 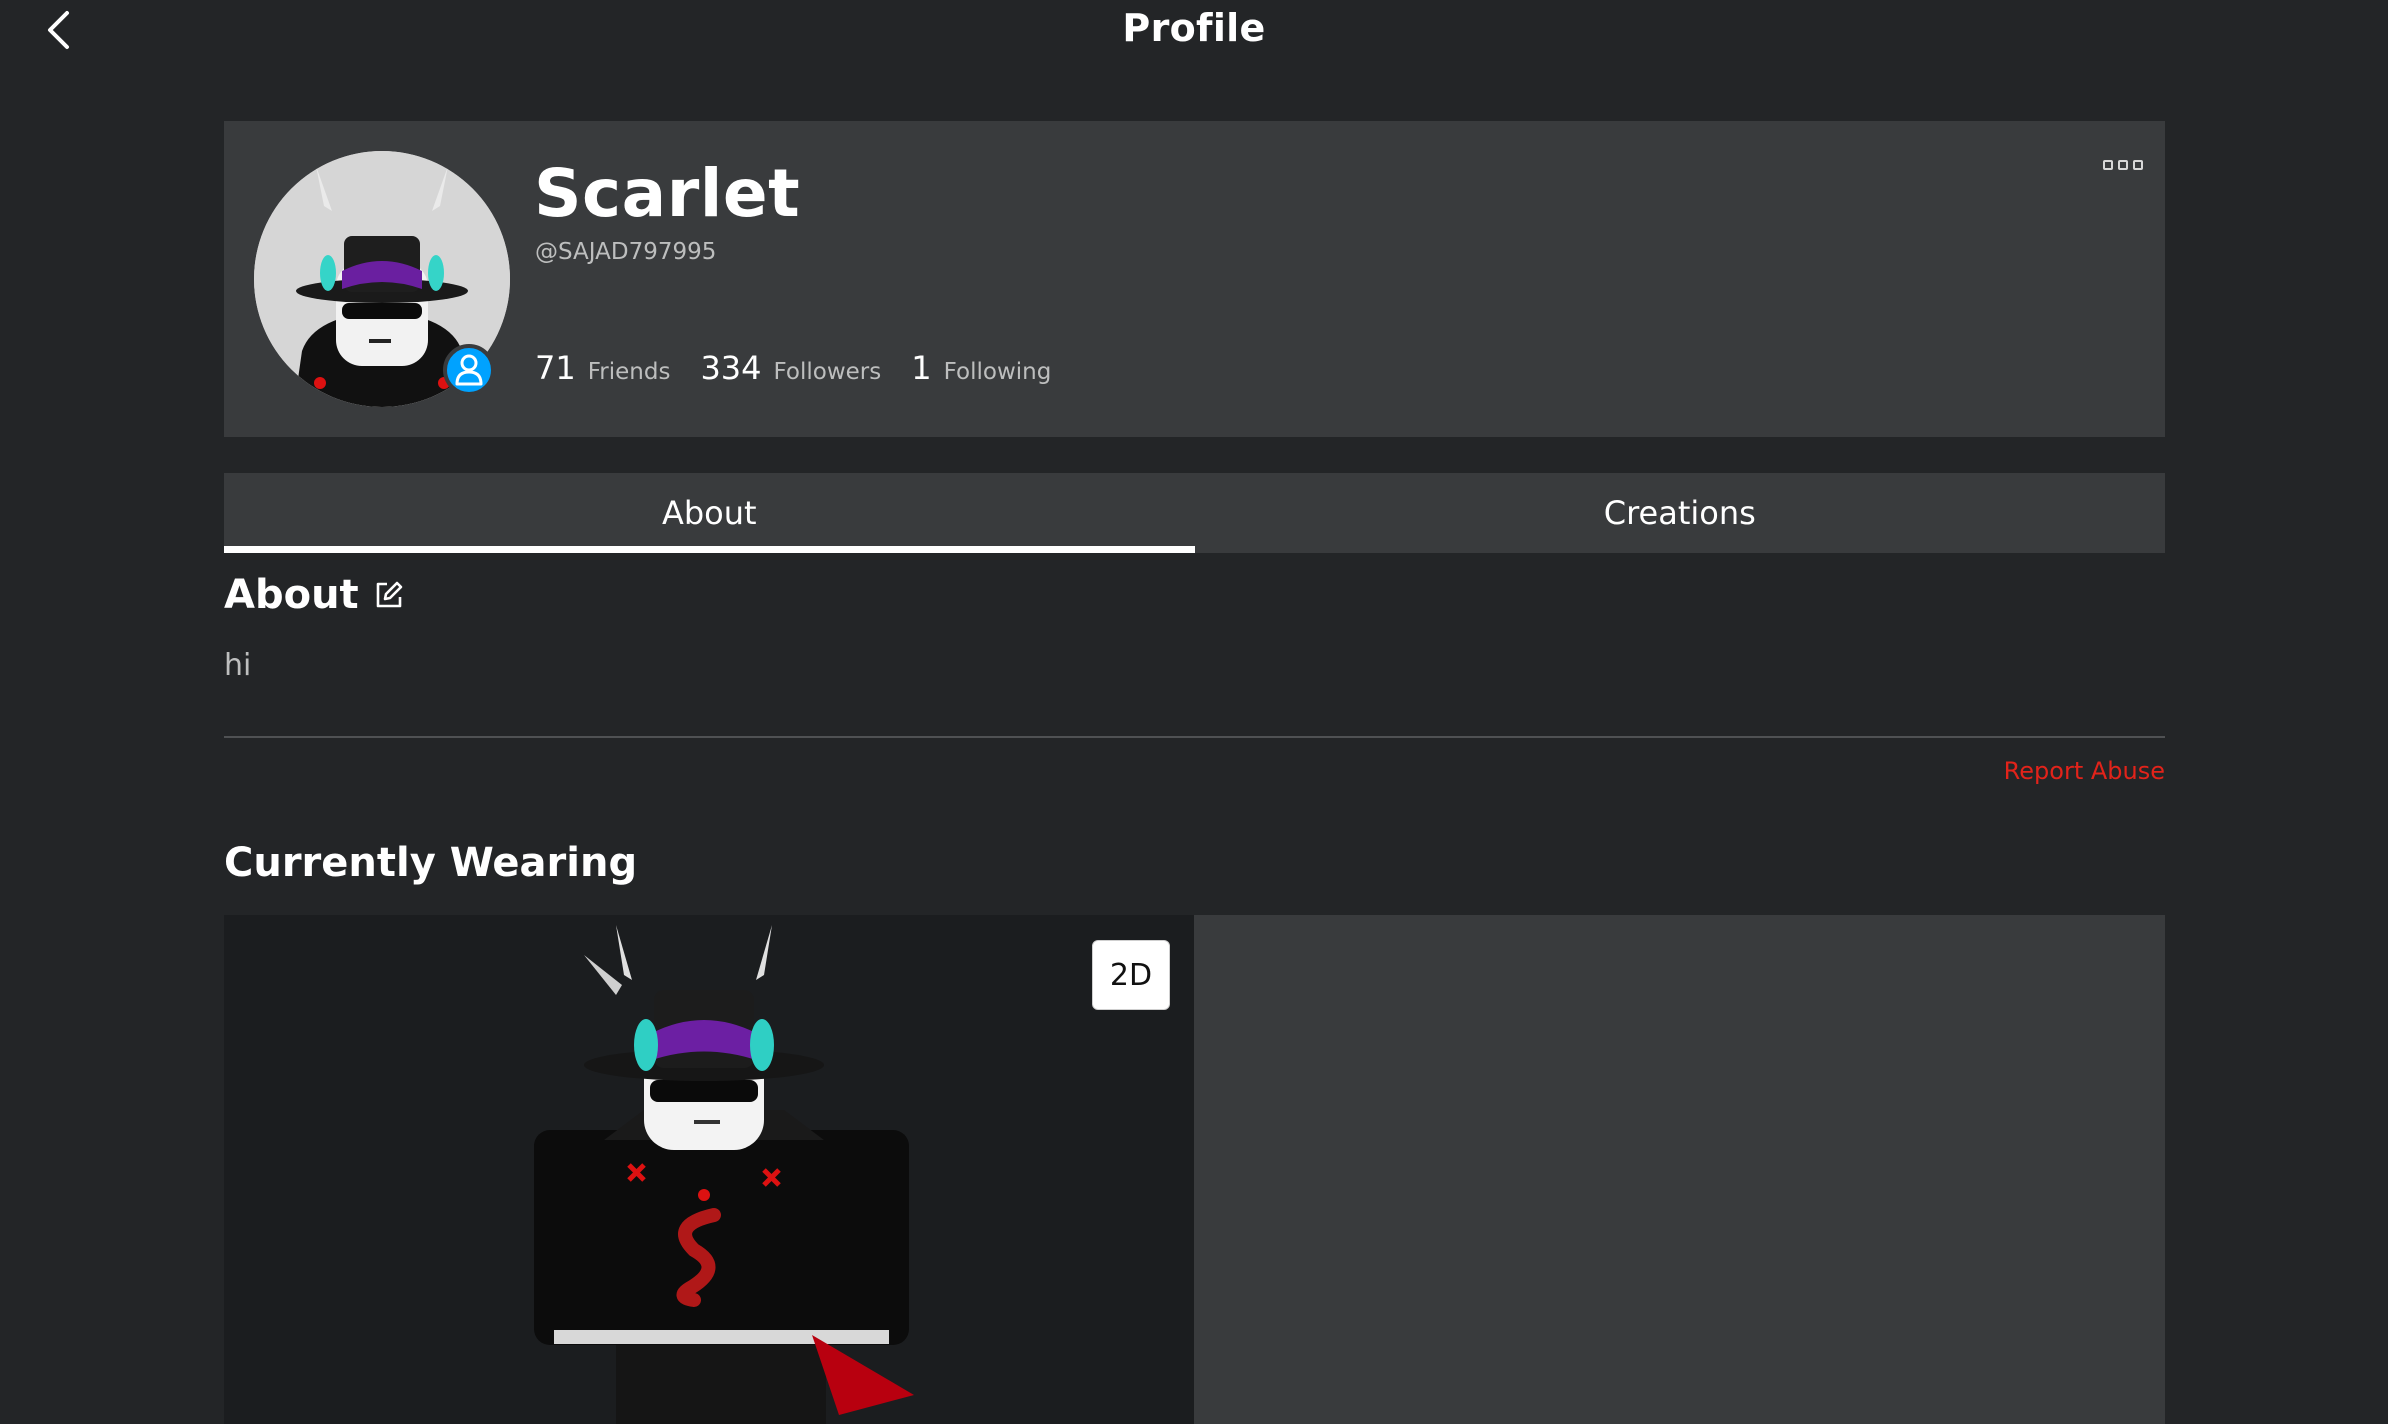 What do you see at coordinates (921, 368) in the screenshot?
I see `following-count: 1` at bounding box center [921, 368].